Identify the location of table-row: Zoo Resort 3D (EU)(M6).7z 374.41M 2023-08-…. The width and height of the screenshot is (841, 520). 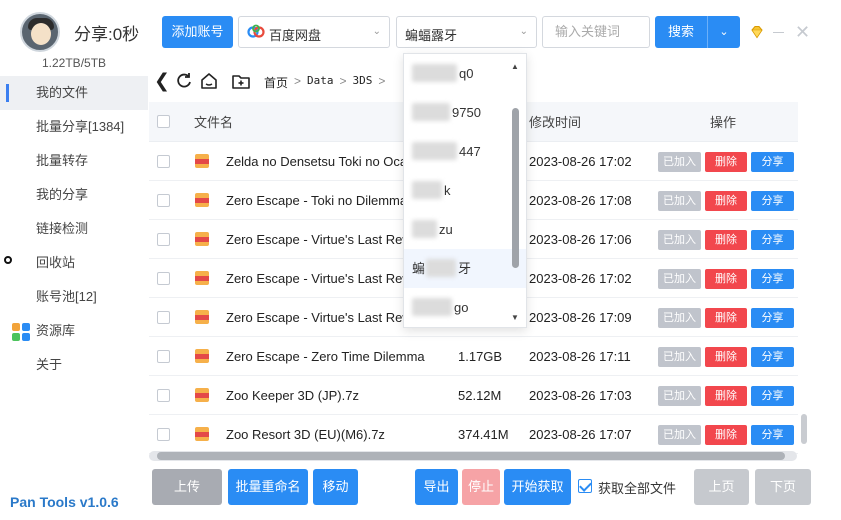
(473, 434).